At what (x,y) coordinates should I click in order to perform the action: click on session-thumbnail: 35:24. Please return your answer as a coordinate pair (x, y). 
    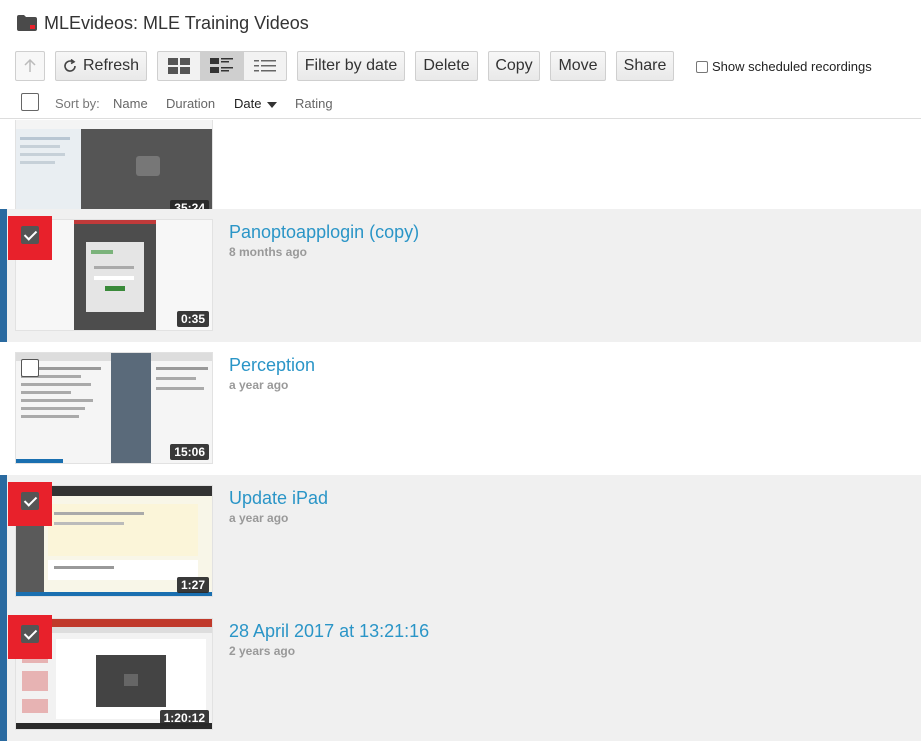
    Looking at the image, I should click on (114, 170).